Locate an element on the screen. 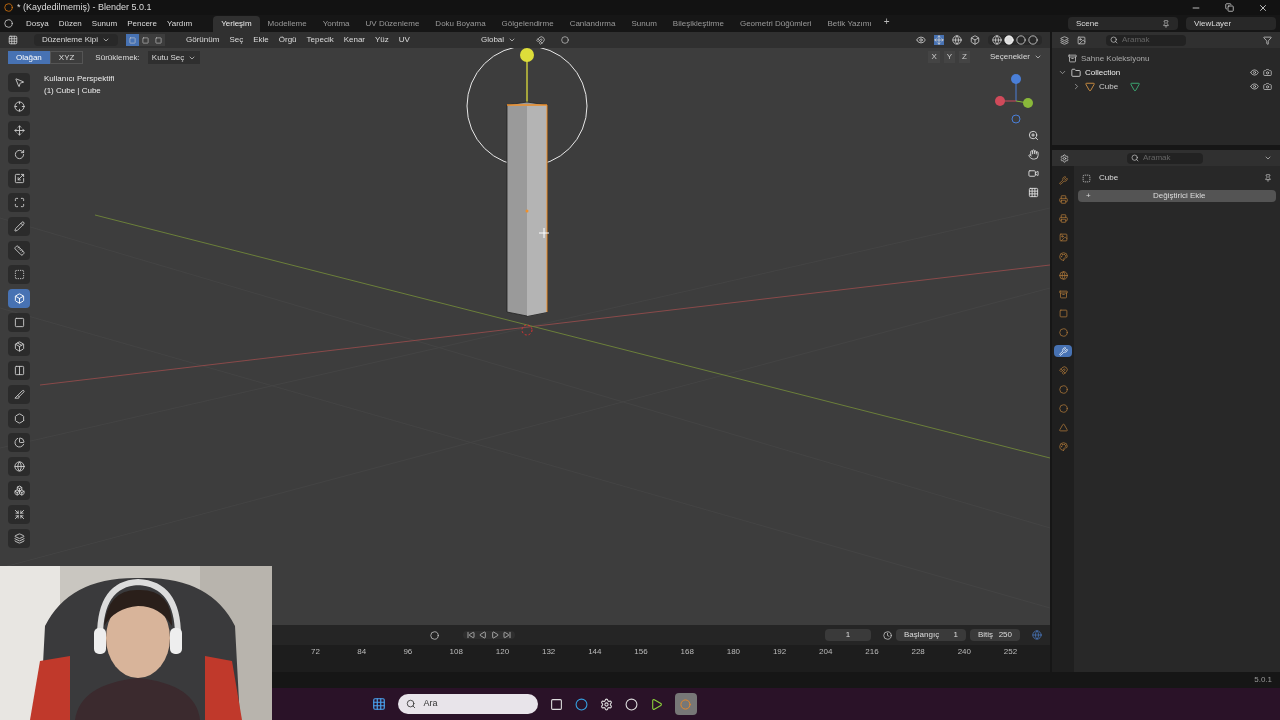 The width and height of the screenshot is (1280, 720). end-frame-field: Bitiş 250 is located at coordinates (995, 635).